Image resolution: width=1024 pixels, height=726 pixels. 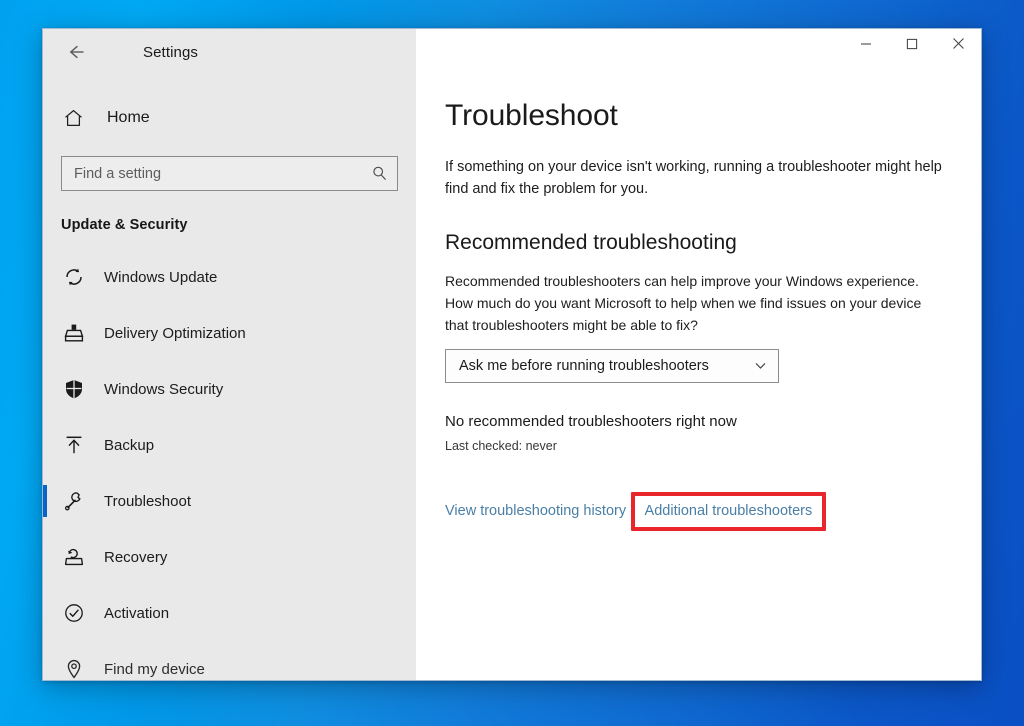 I want to click on shield-icon, so click(x=78, y=389).